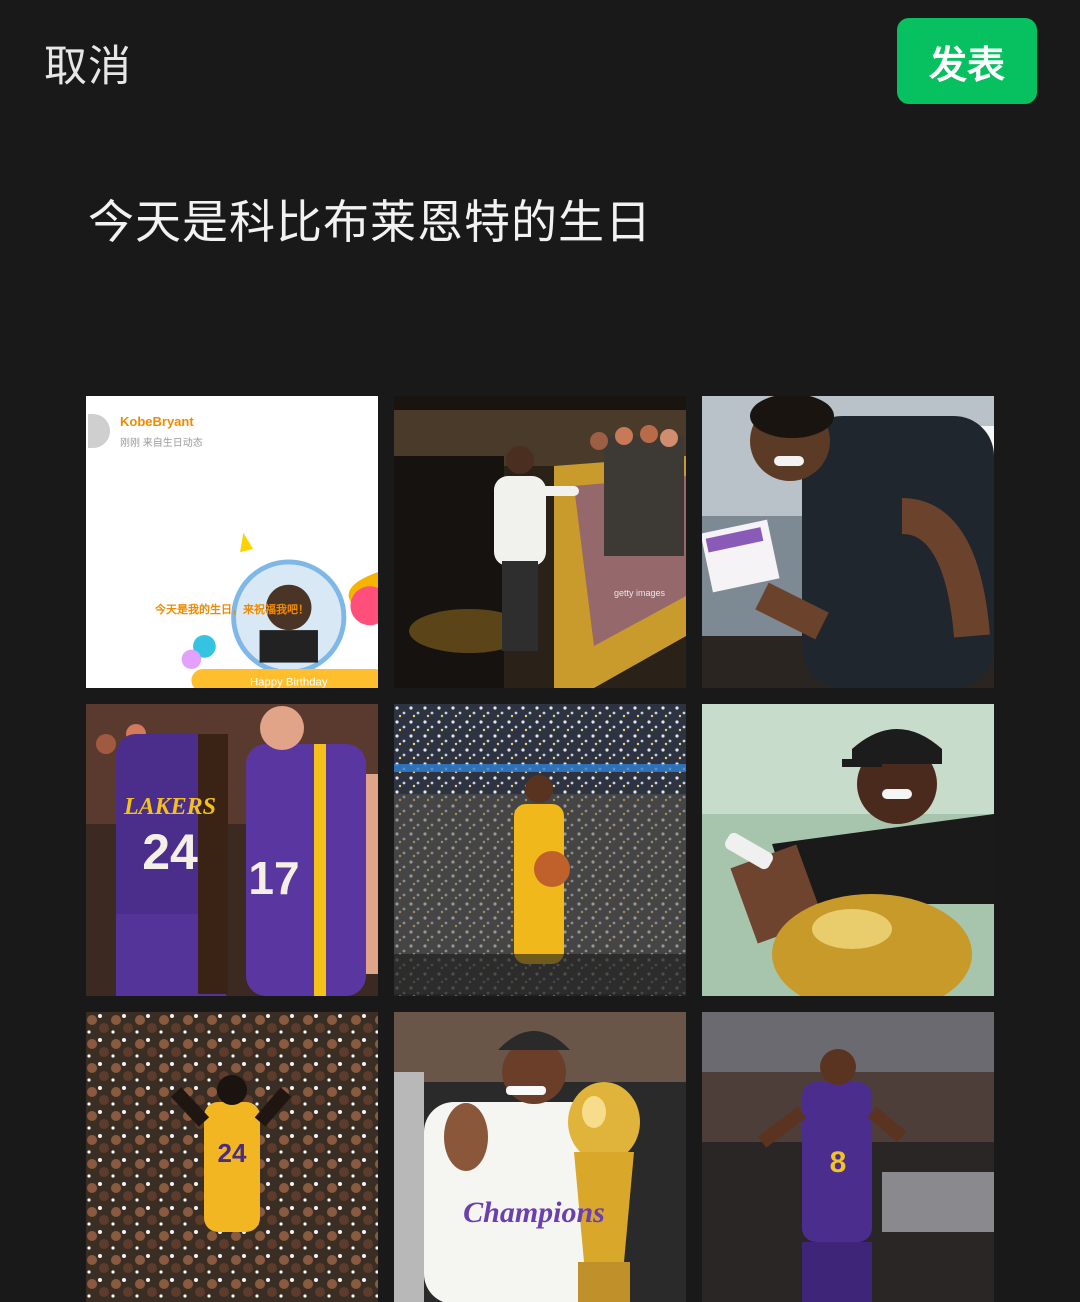 The height and width of the screenshot is (1302, 1080). I want to click on card-footer: 100 335, so click(236, 677).